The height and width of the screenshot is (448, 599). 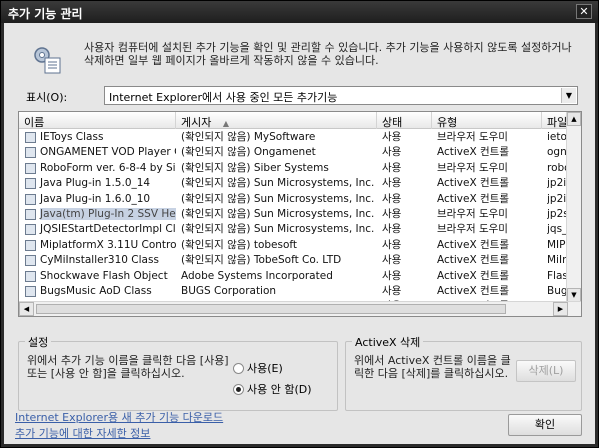 What do you see at coordinates (271, 309) in the screenshot?
I see `horizontal-scroll-thumb` at bounding box center [271, 309].